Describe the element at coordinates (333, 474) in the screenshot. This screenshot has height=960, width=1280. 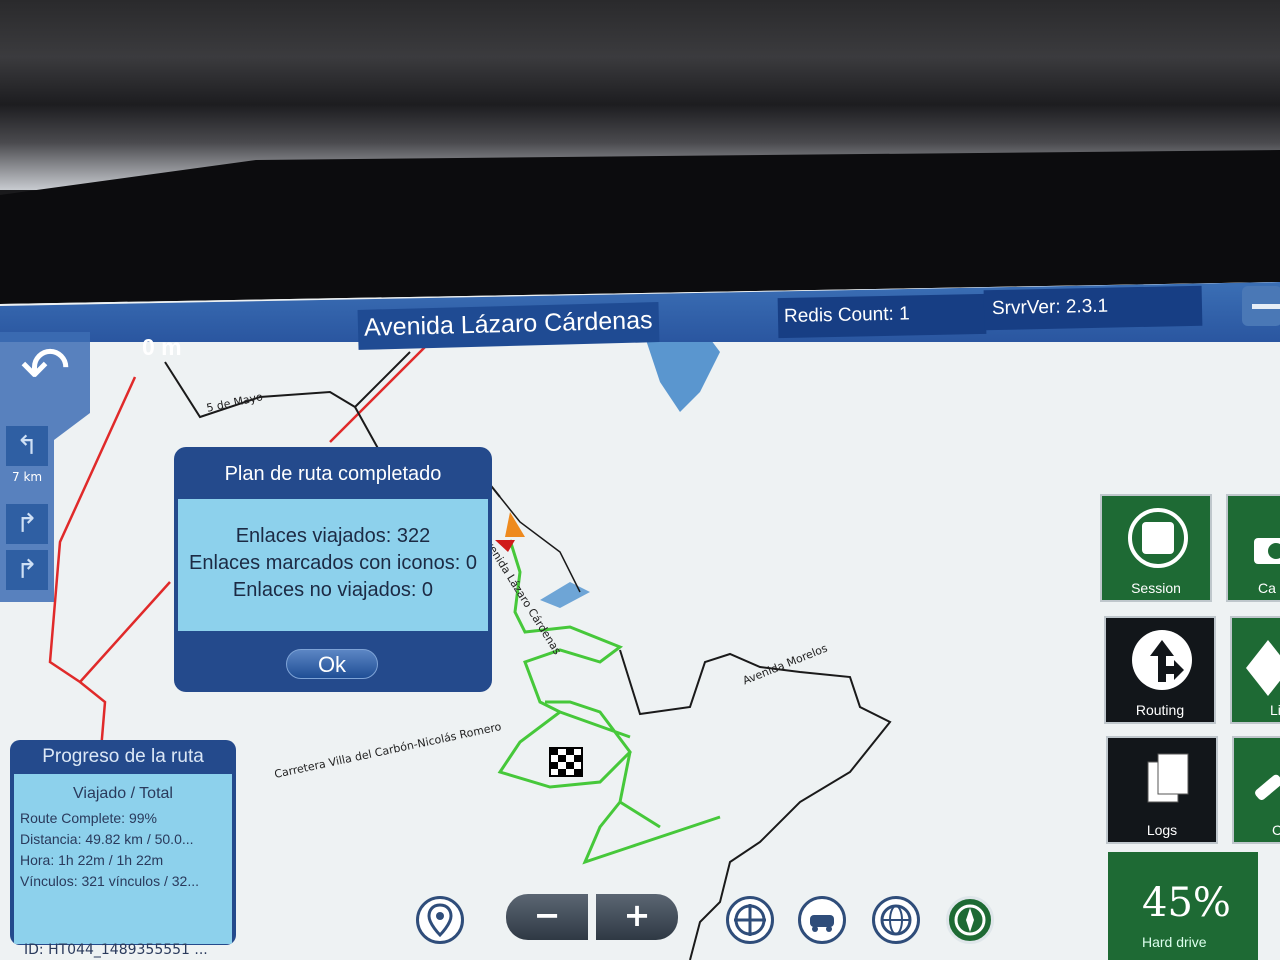
I see `dialog-title: Plan de ruta completado` at that location.